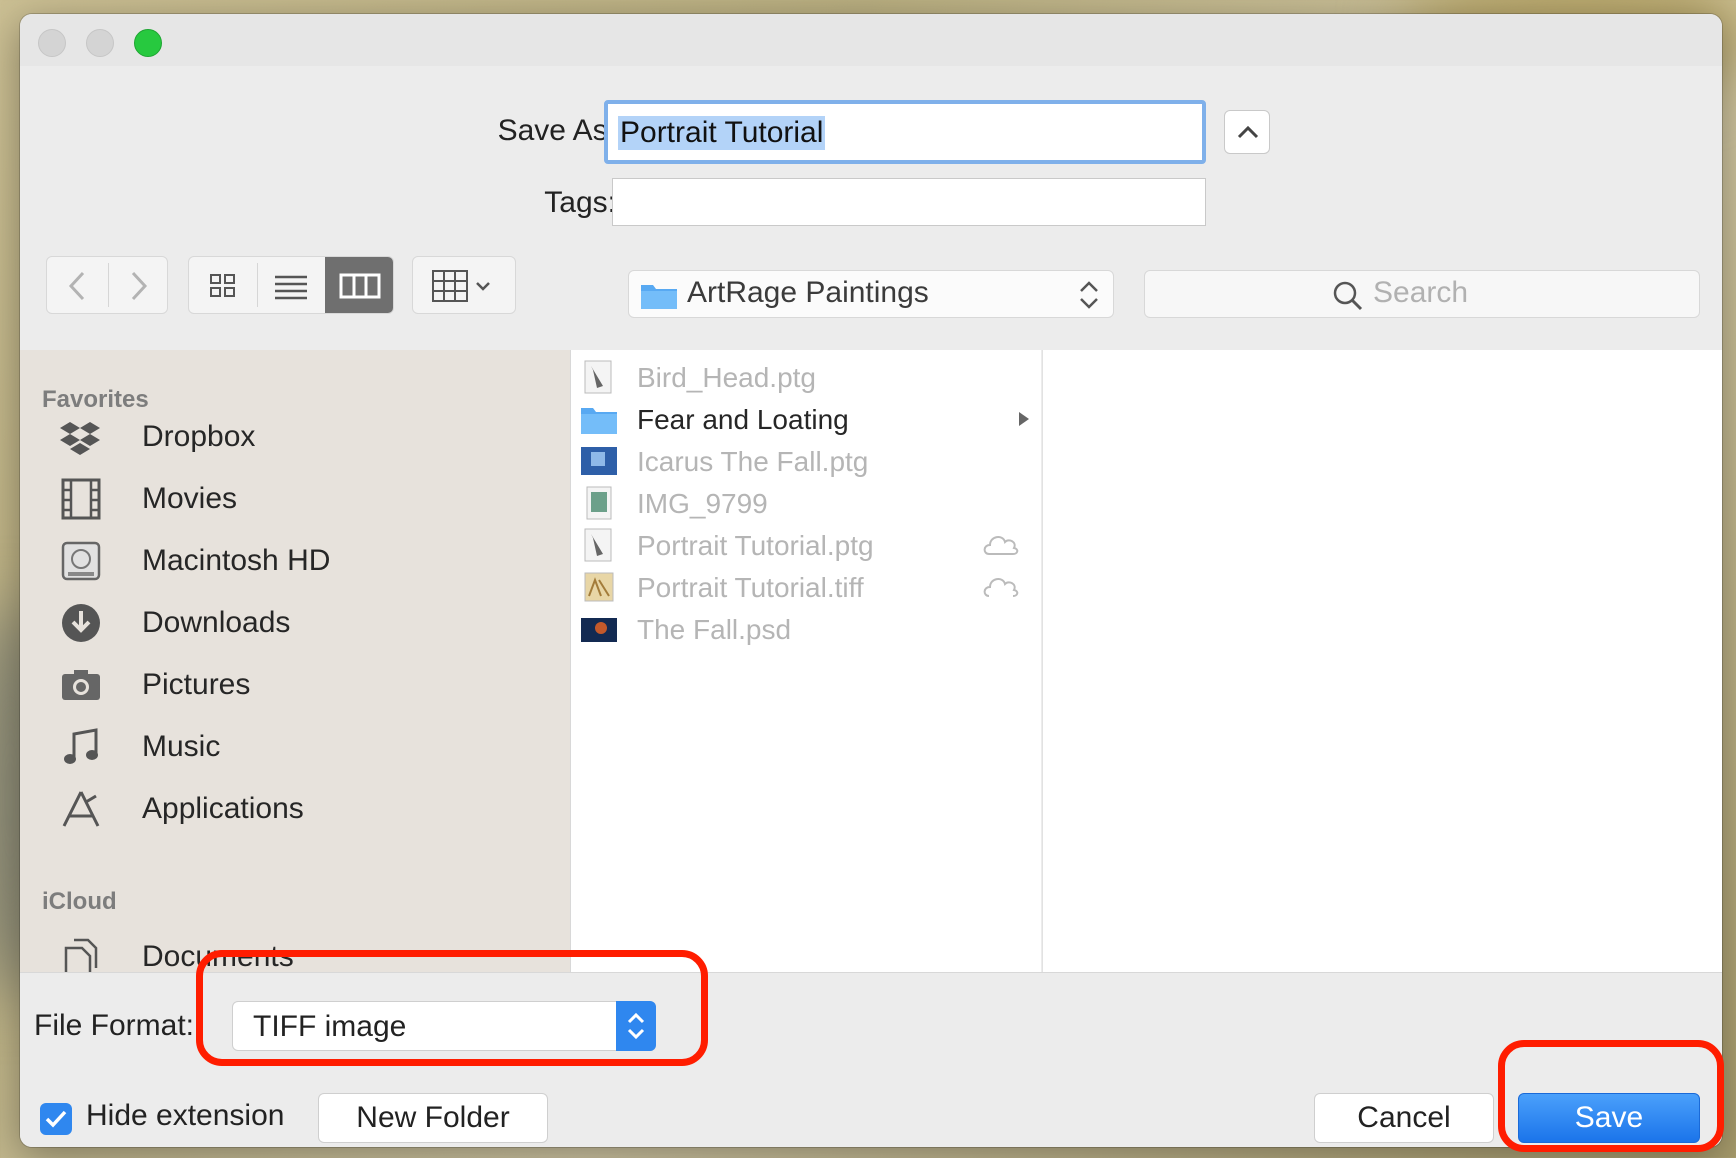  What do you see at coordinates (1024, 419) in the screenshot?
I see `disclosure-arrow-icon` at bounding box center [1024, 419].